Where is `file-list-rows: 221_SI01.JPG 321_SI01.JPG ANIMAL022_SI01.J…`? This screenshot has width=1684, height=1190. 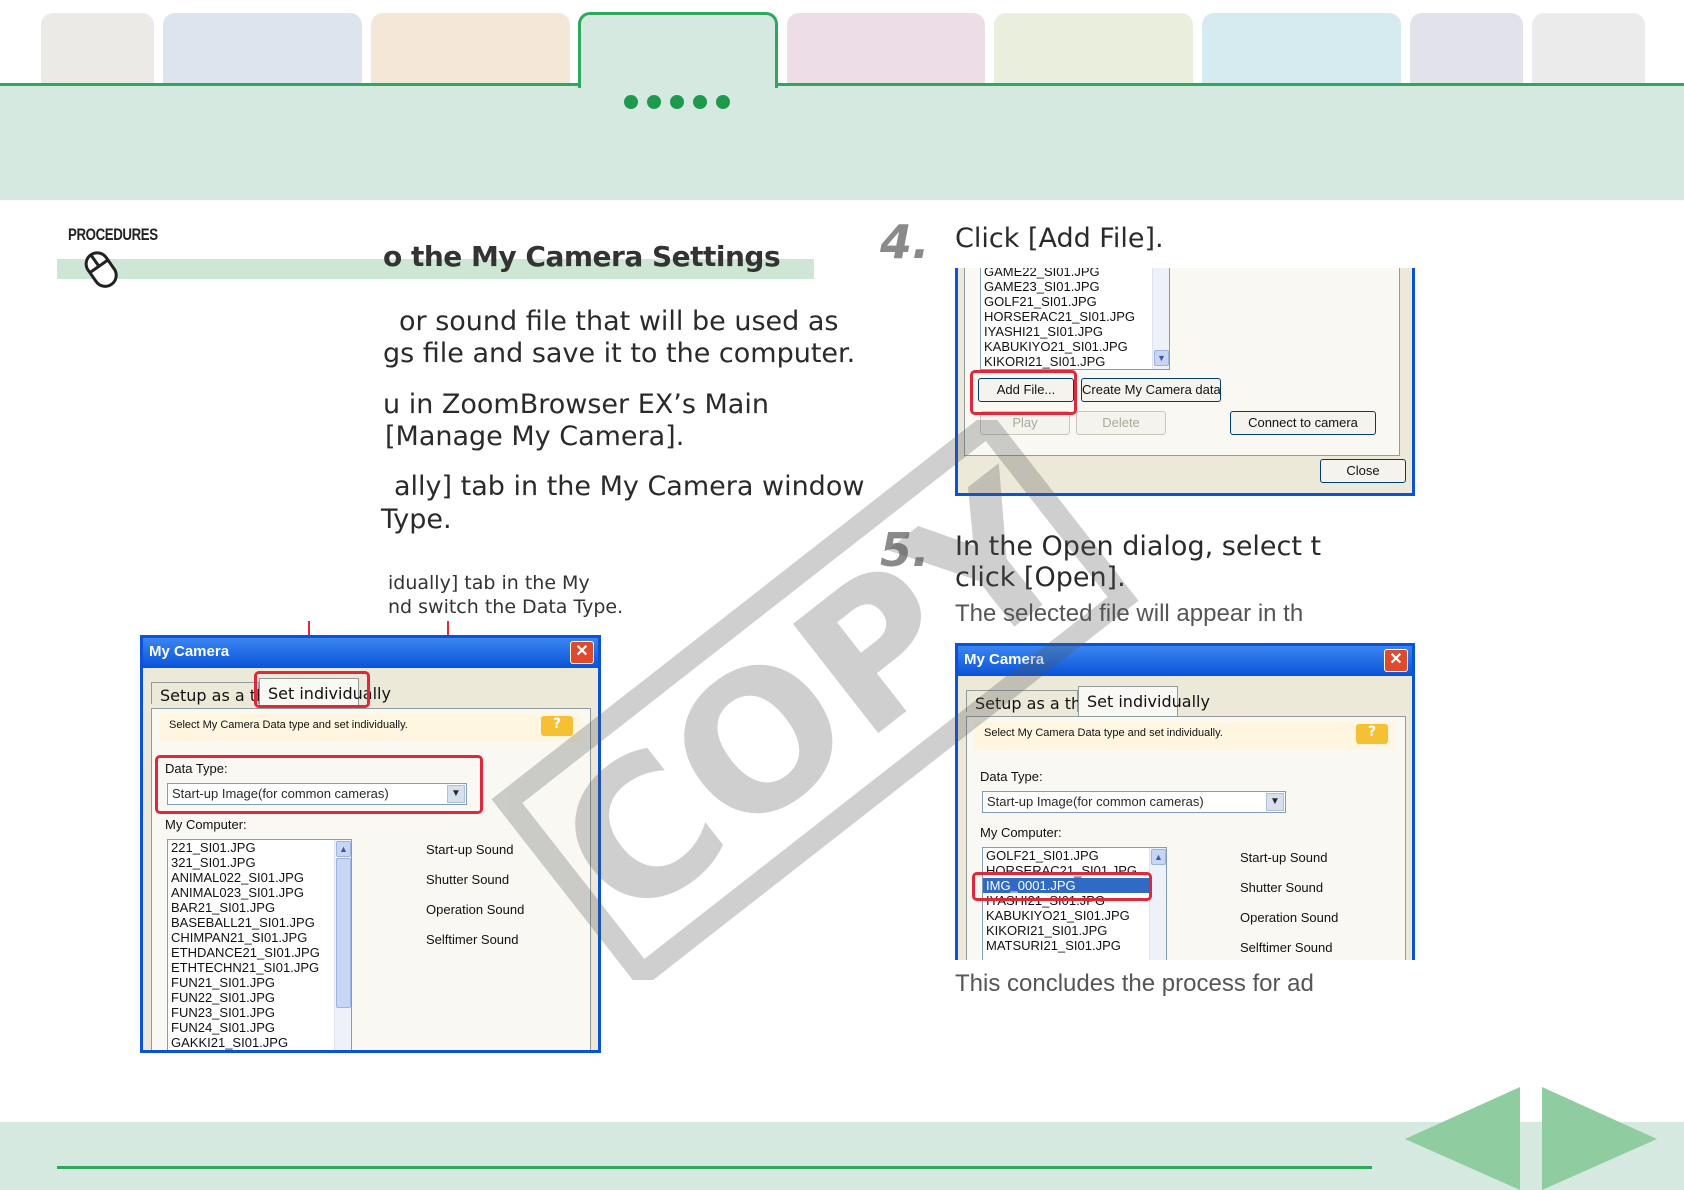 file-list-rows: 221_SI01.JPG 321_SI01.JPG ANIMAL022_SI01.J… is located at coordinates (259, 945).